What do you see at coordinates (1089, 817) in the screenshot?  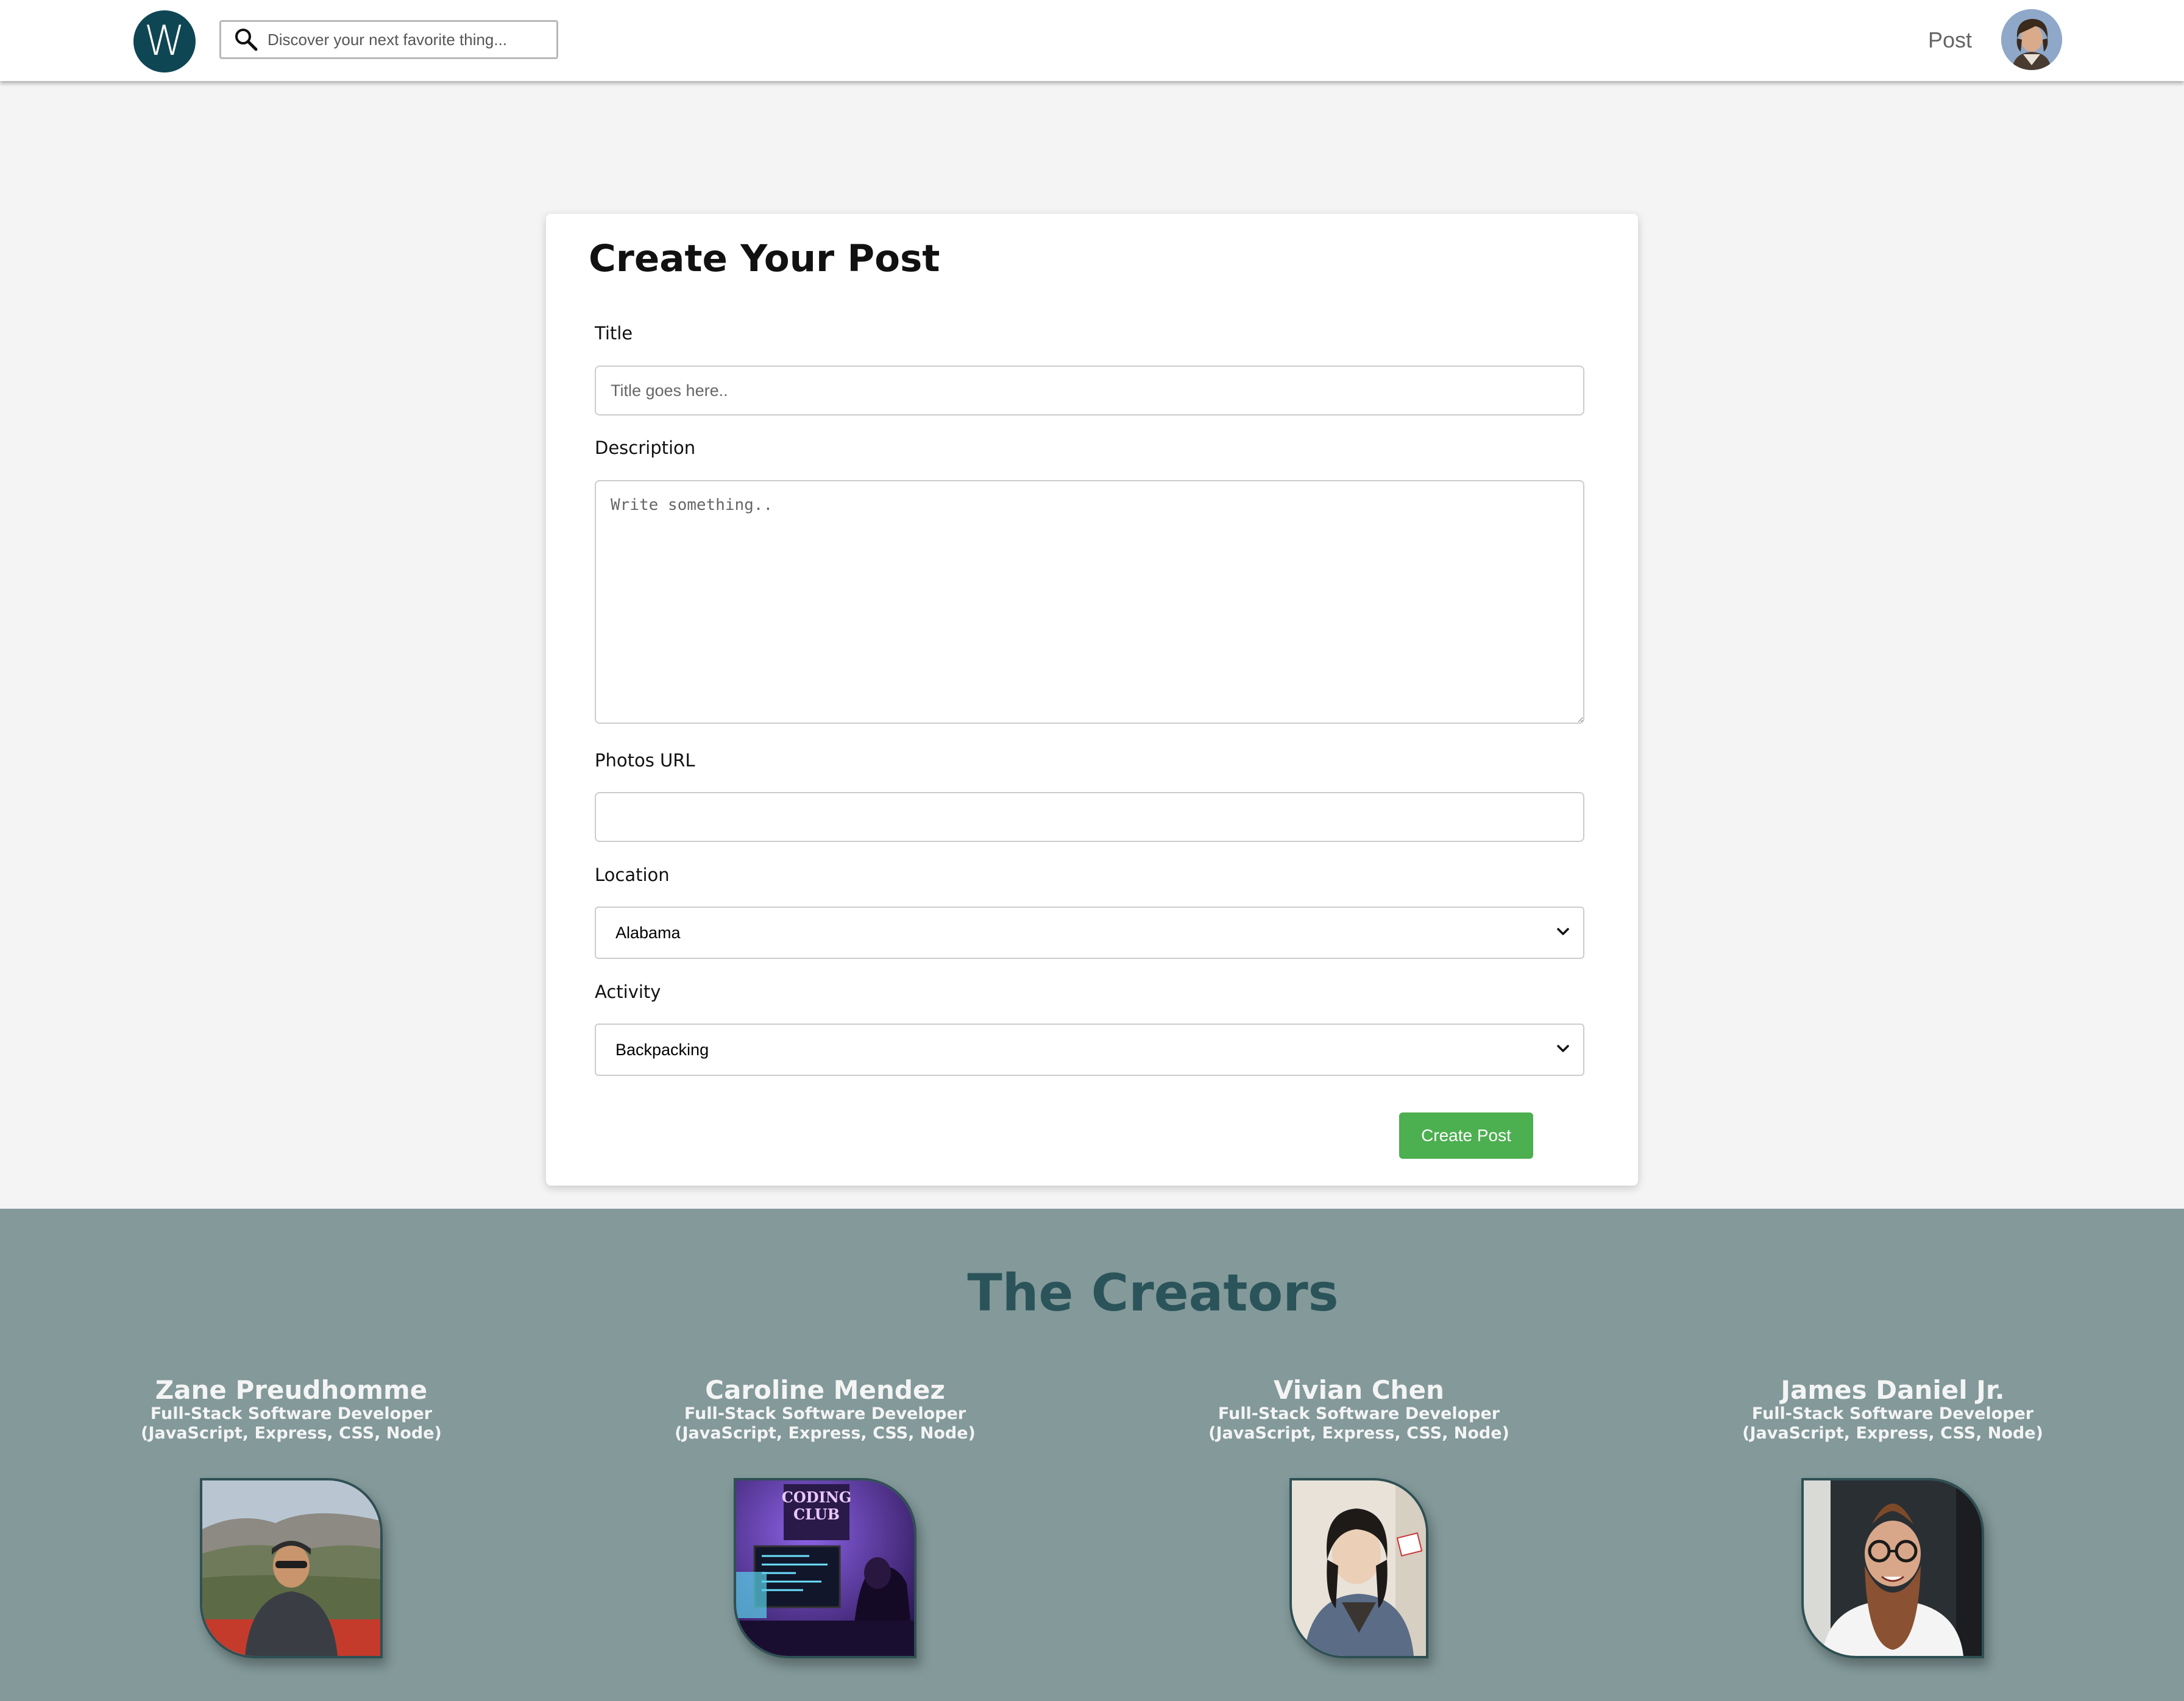 I see `photos-url-input` at bounding box center [1089, 817].